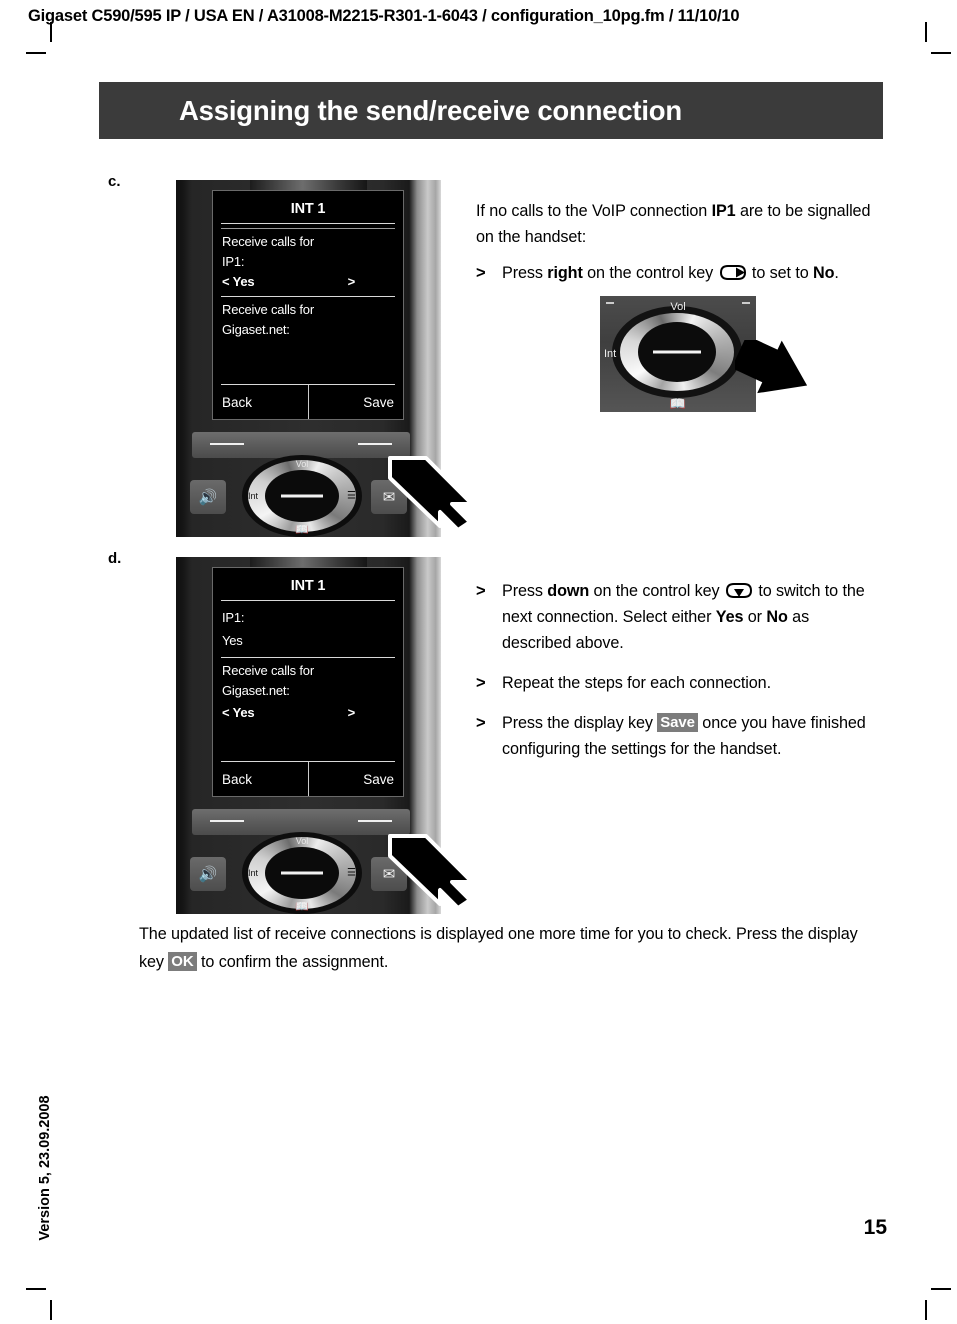 The width and height of the screenshot is (957, 1324). Describe the element at coordinates (430, 869) in the screenshot. I see `pointer-arrow-display-key-d` at that location.